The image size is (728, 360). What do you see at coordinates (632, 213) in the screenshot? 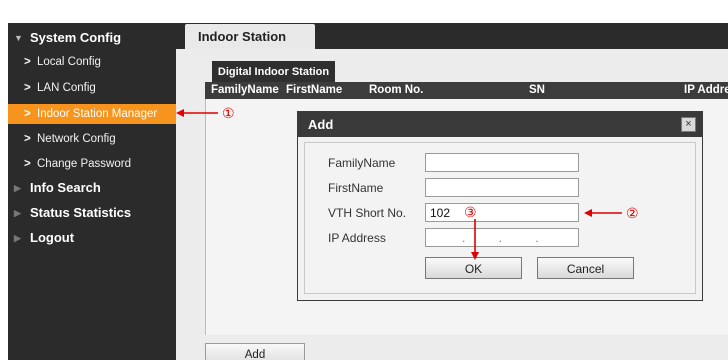
I see `annotation-step-2: ②` at bounding box center [632, 213].